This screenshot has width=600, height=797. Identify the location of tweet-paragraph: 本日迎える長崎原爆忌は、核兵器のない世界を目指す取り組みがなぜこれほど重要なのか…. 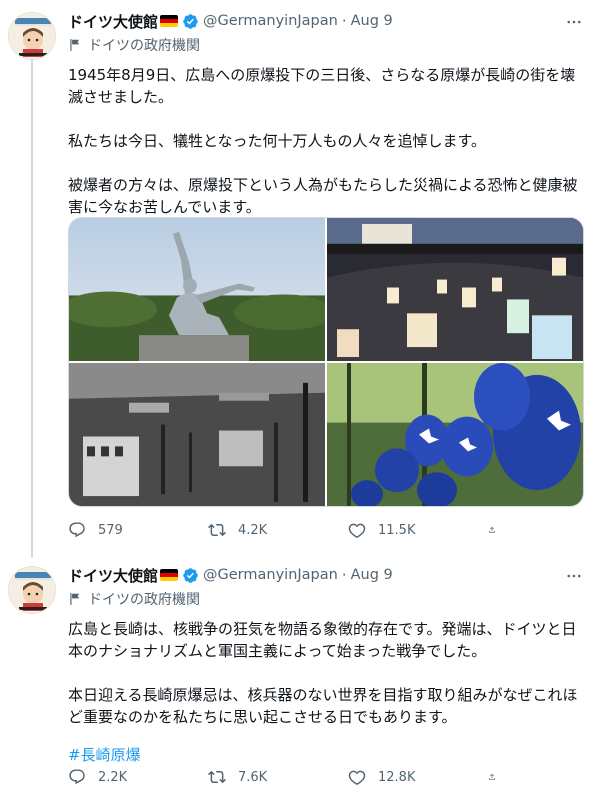
(323, 706).